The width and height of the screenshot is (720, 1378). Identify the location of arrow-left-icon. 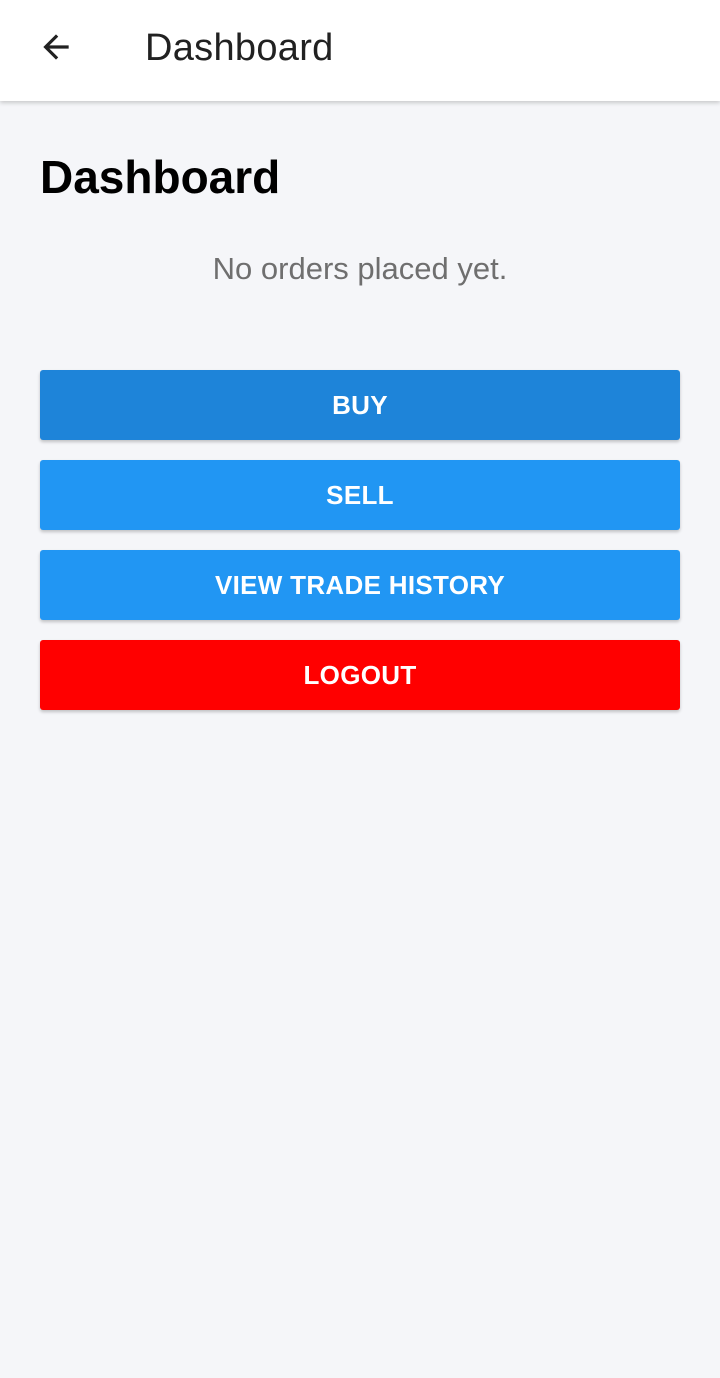
(56, 47).